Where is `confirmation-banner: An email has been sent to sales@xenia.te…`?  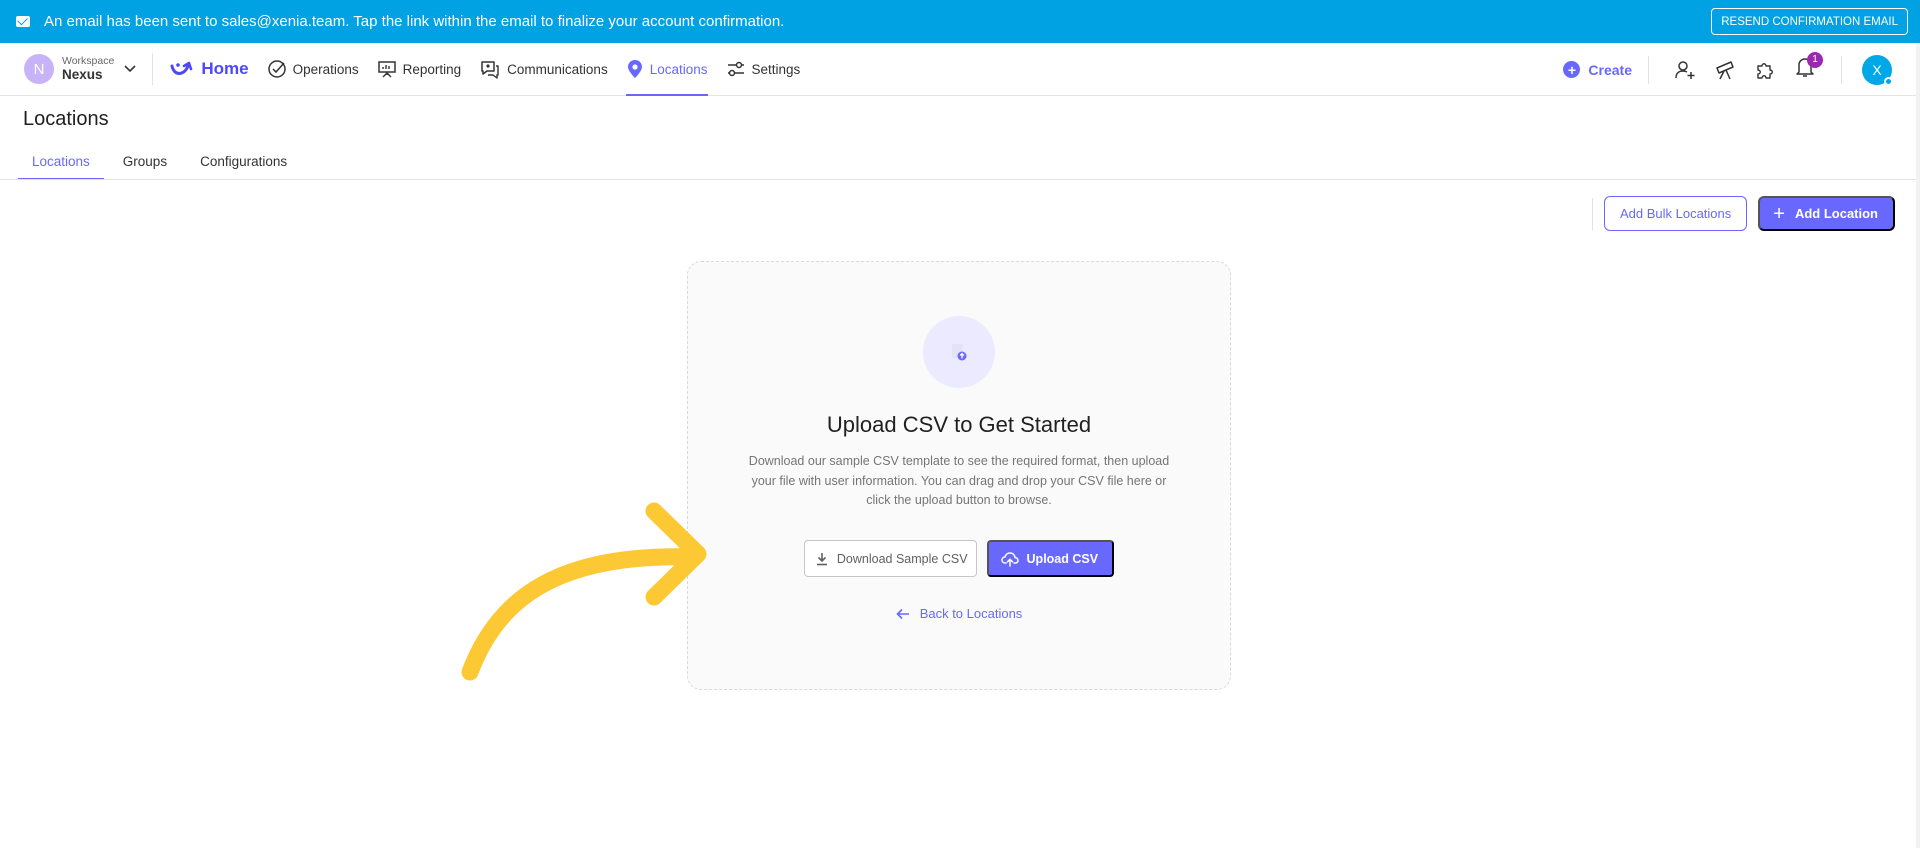
confirmation-banner: An email has been sent to sales@xenia.te… is located at coordinates (960, 21).